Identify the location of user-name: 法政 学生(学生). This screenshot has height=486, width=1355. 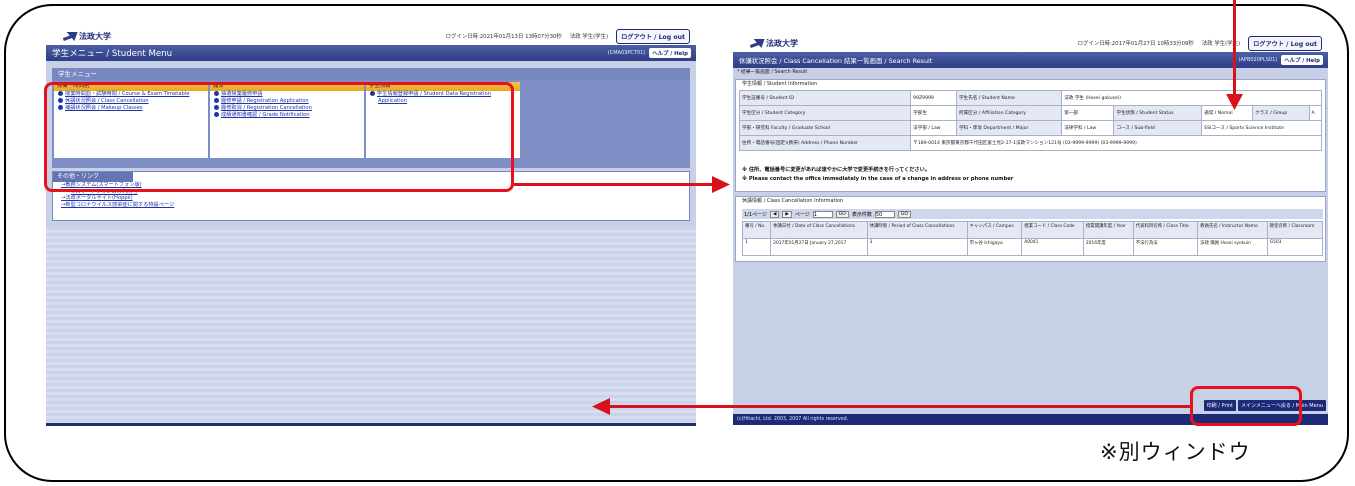
(589, 37).